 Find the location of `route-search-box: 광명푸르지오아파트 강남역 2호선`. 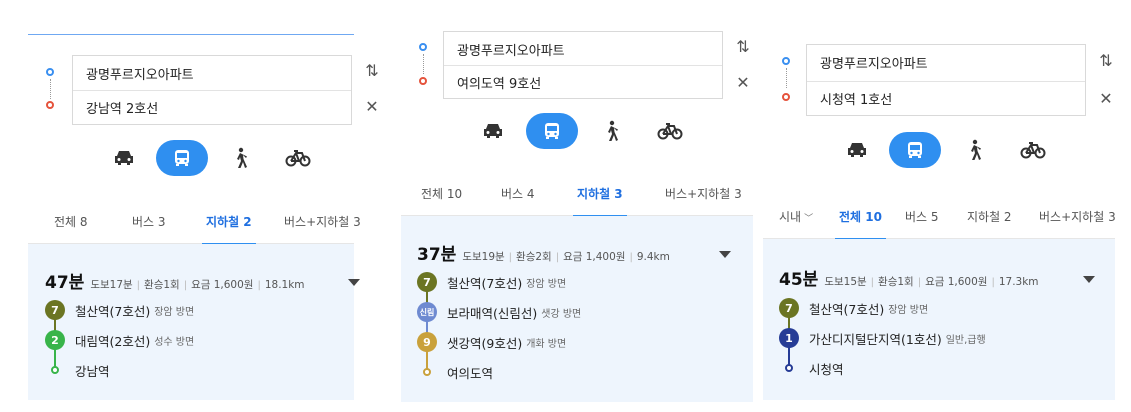

route-search-box: 광명푸르지오아파트 강남역 2호선 is located at coordinates (212, 90).